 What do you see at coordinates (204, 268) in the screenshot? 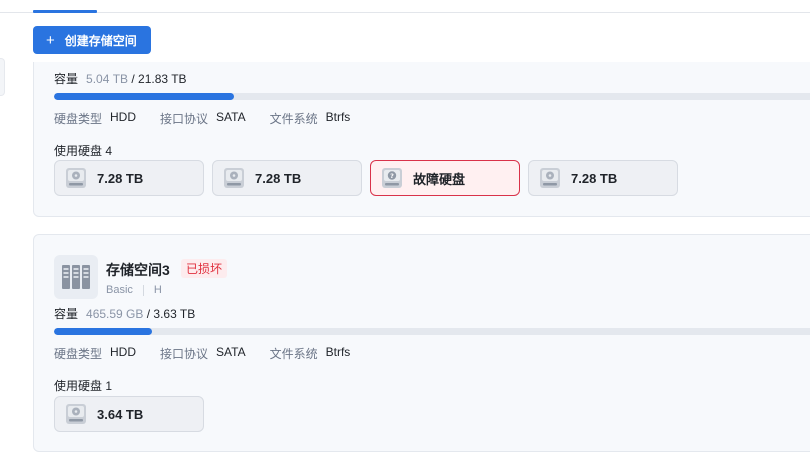
I see `status-badge: 已损坏` at bounding box center [204, 268].